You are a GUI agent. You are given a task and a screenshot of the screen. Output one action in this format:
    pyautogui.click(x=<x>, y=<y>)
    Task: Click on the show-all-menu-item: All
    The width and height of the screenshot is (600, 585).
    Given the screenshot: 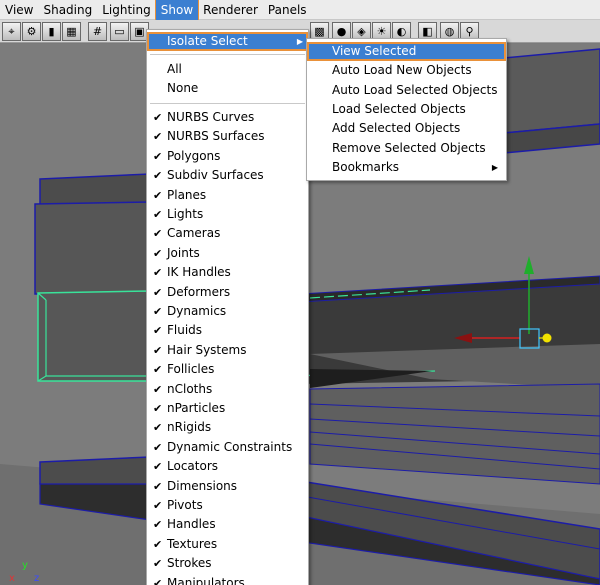 What is the action you would take?
    pyautogui.click(x=227, y=69)
    